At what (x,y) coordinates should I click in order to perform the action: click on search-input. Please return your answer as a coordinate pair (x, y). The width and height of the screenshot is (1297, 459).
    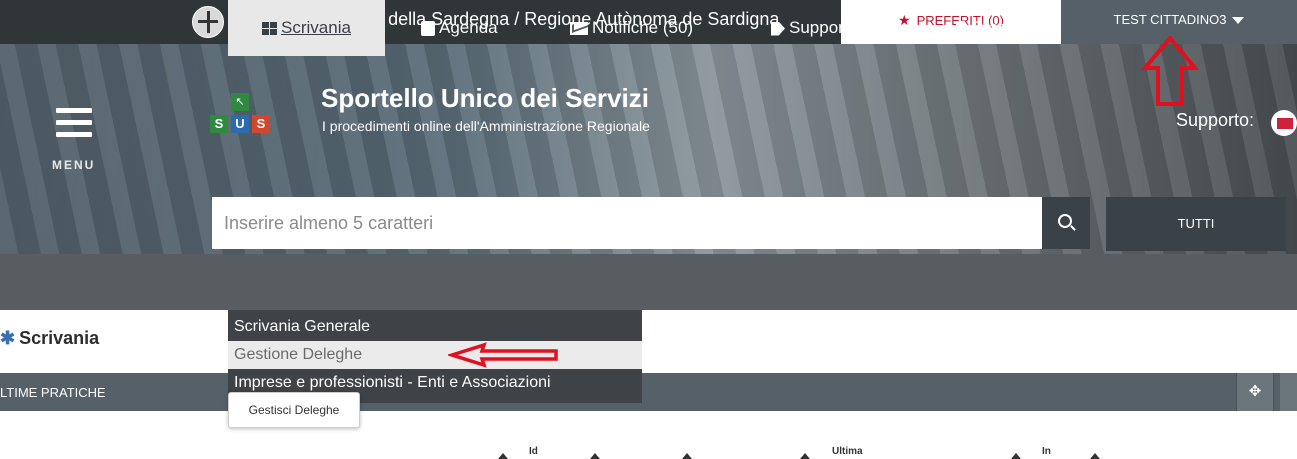
    Looking at the image, I should click on (627, 223).